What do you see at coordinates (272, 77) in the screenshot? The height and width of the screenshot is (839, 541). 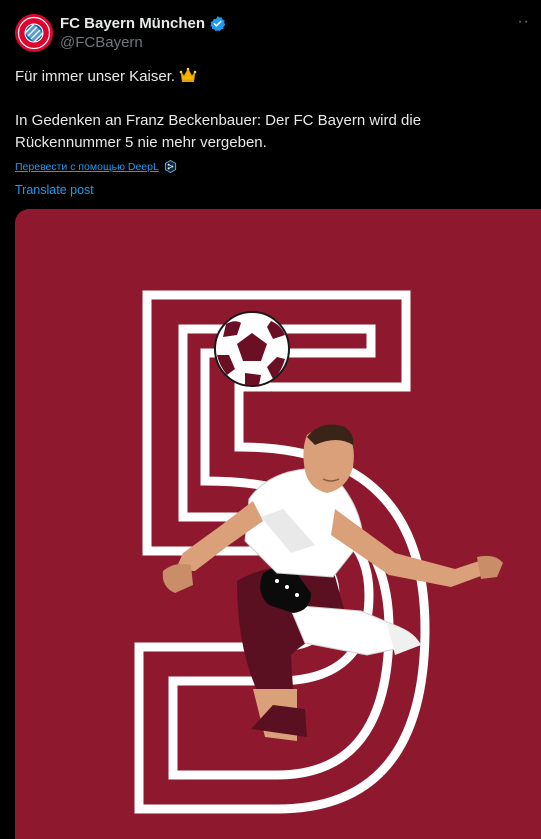 I see `post-text-line1: Für immer unser Kaiser.` at bounding box center [272, 77].